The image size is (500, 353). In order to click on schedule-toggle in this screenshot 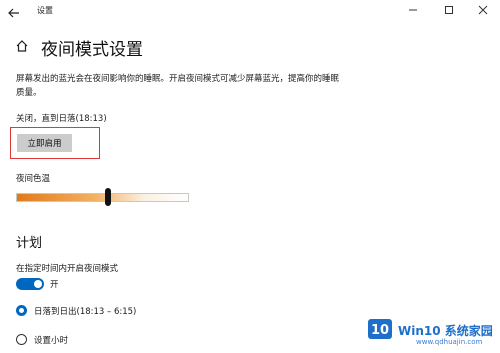, I will do `click(30, 284)`.